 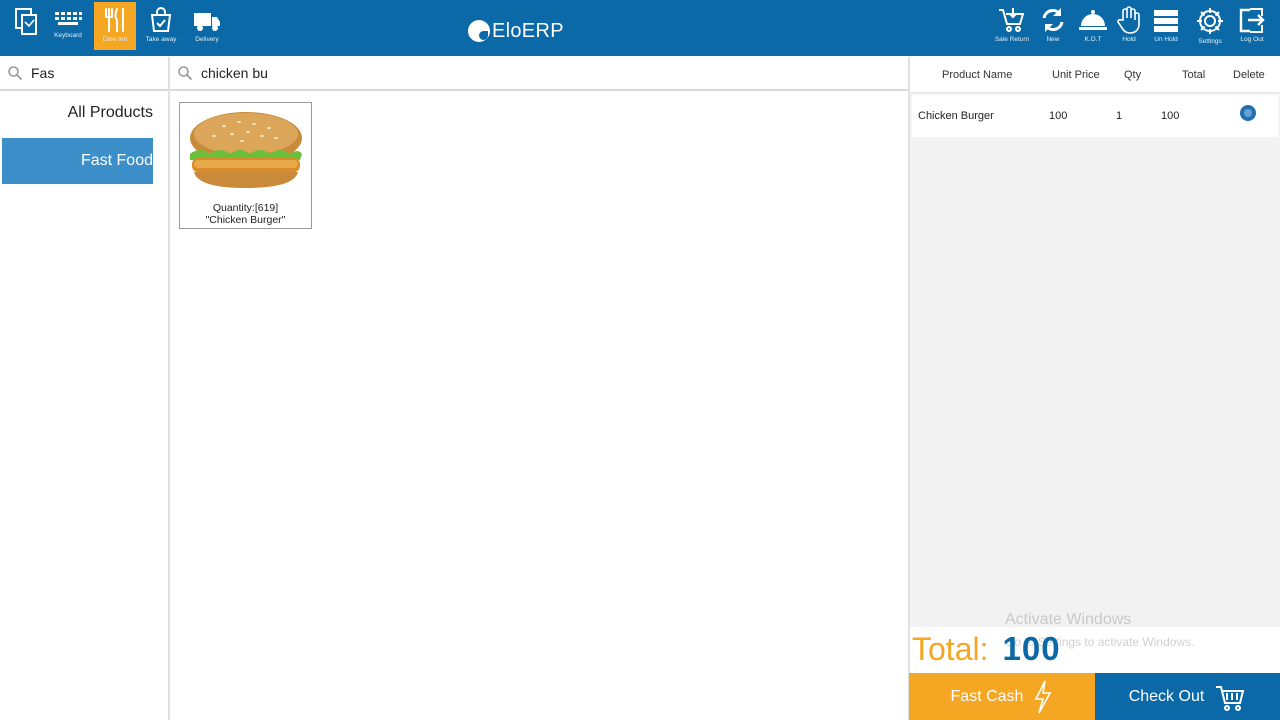 I want to click on header-delete: Delete, so click(x=1249, y=75).